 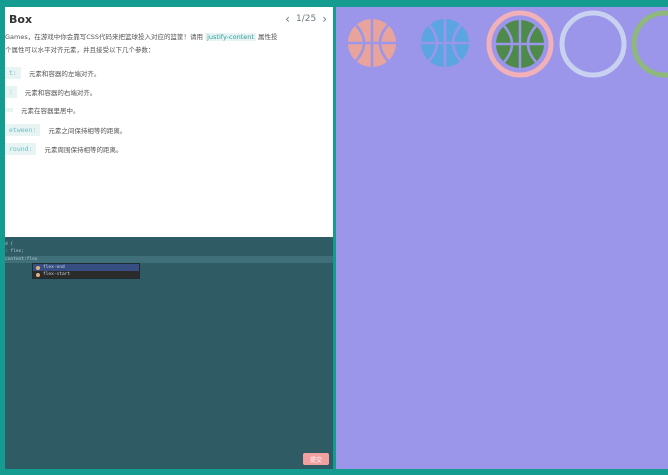 I want to click on option-row: etween: 元素之间保持相等的距离。, so click(x=65, y=130).